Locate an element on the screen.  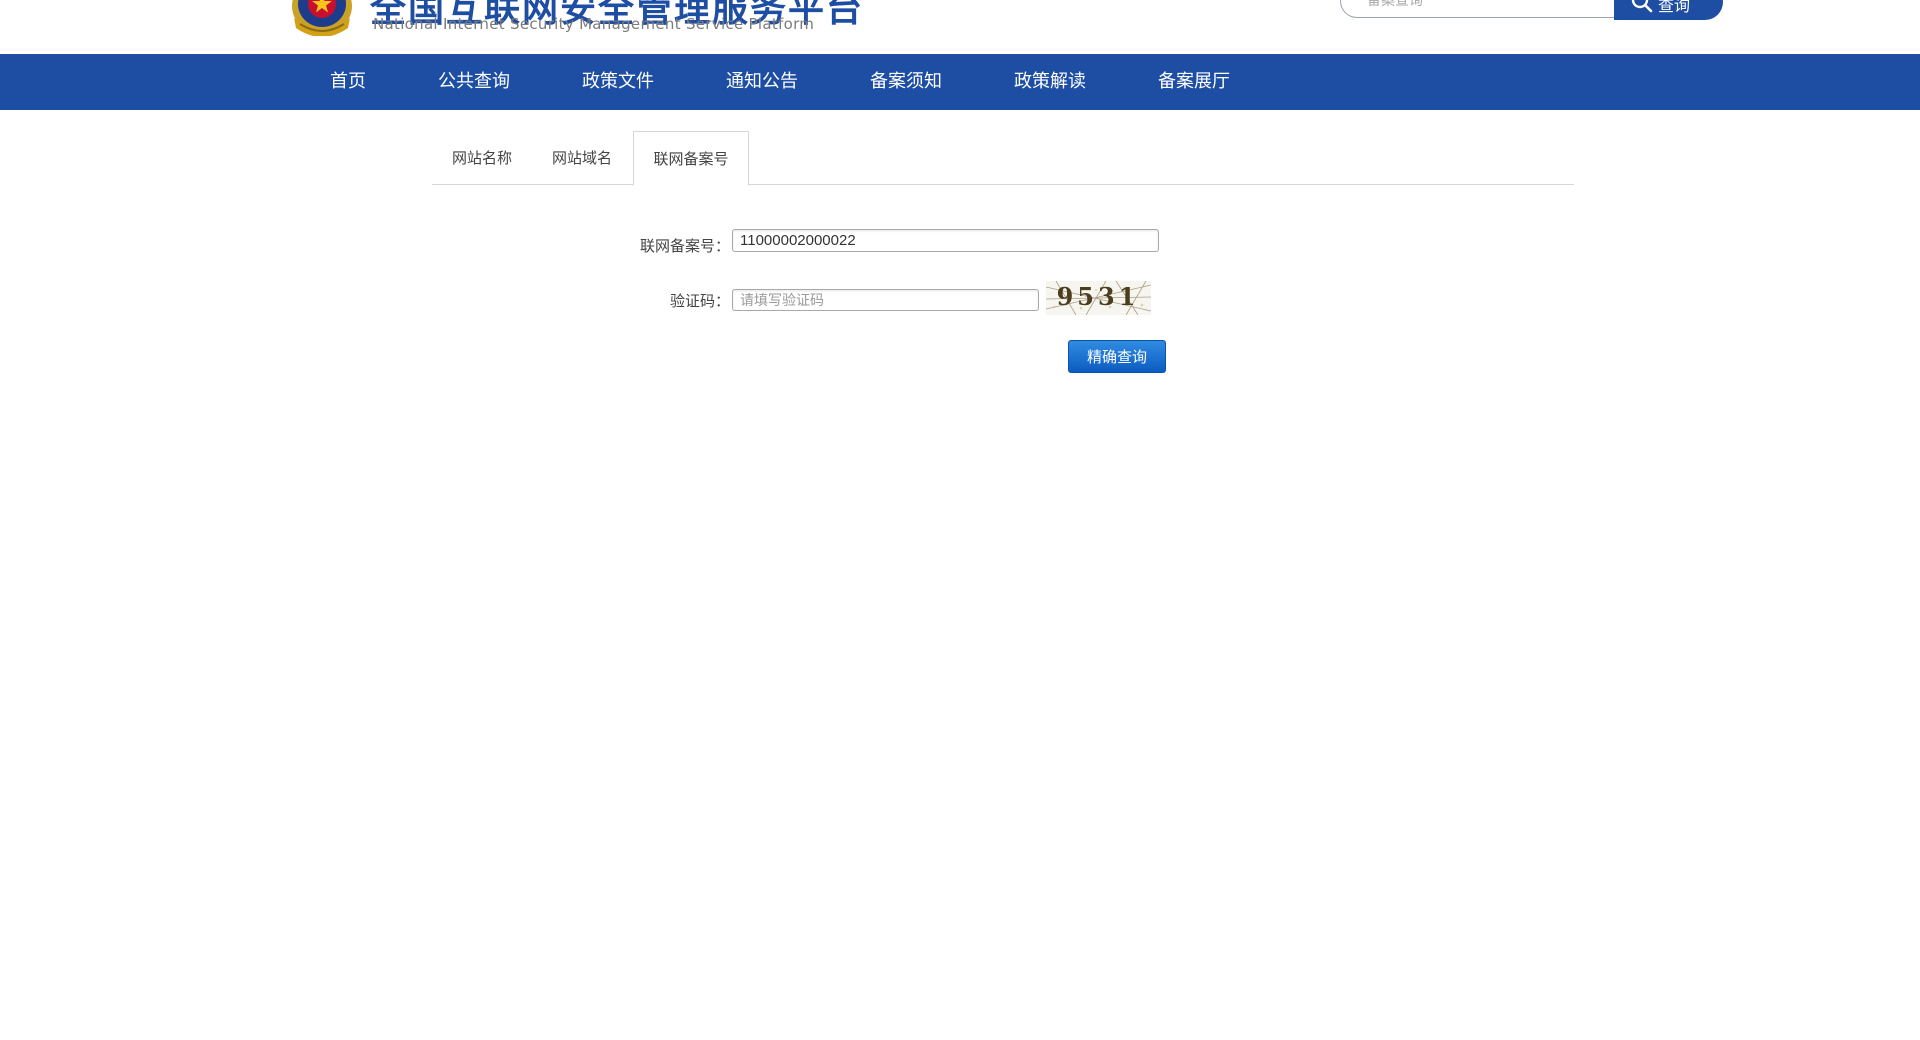
header-search-input is located at coordinates (1478, 9).